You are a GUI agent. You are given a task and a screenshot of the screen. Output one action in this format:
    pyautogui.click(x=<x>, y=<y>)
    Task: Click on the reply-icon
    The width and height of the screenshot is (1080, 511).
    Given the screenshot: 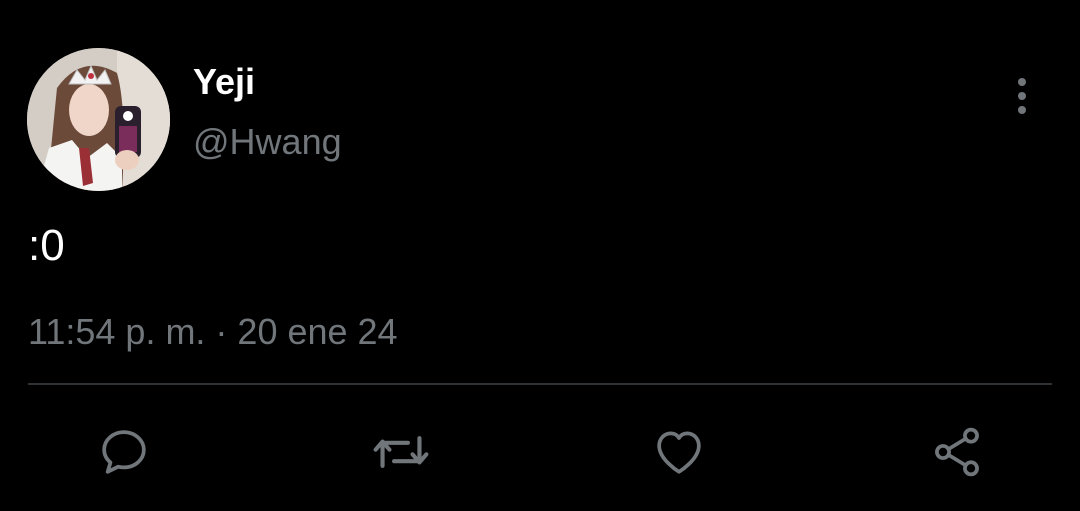 What is the action you would take?
    pyautogui.click(x=124, y=452)
    